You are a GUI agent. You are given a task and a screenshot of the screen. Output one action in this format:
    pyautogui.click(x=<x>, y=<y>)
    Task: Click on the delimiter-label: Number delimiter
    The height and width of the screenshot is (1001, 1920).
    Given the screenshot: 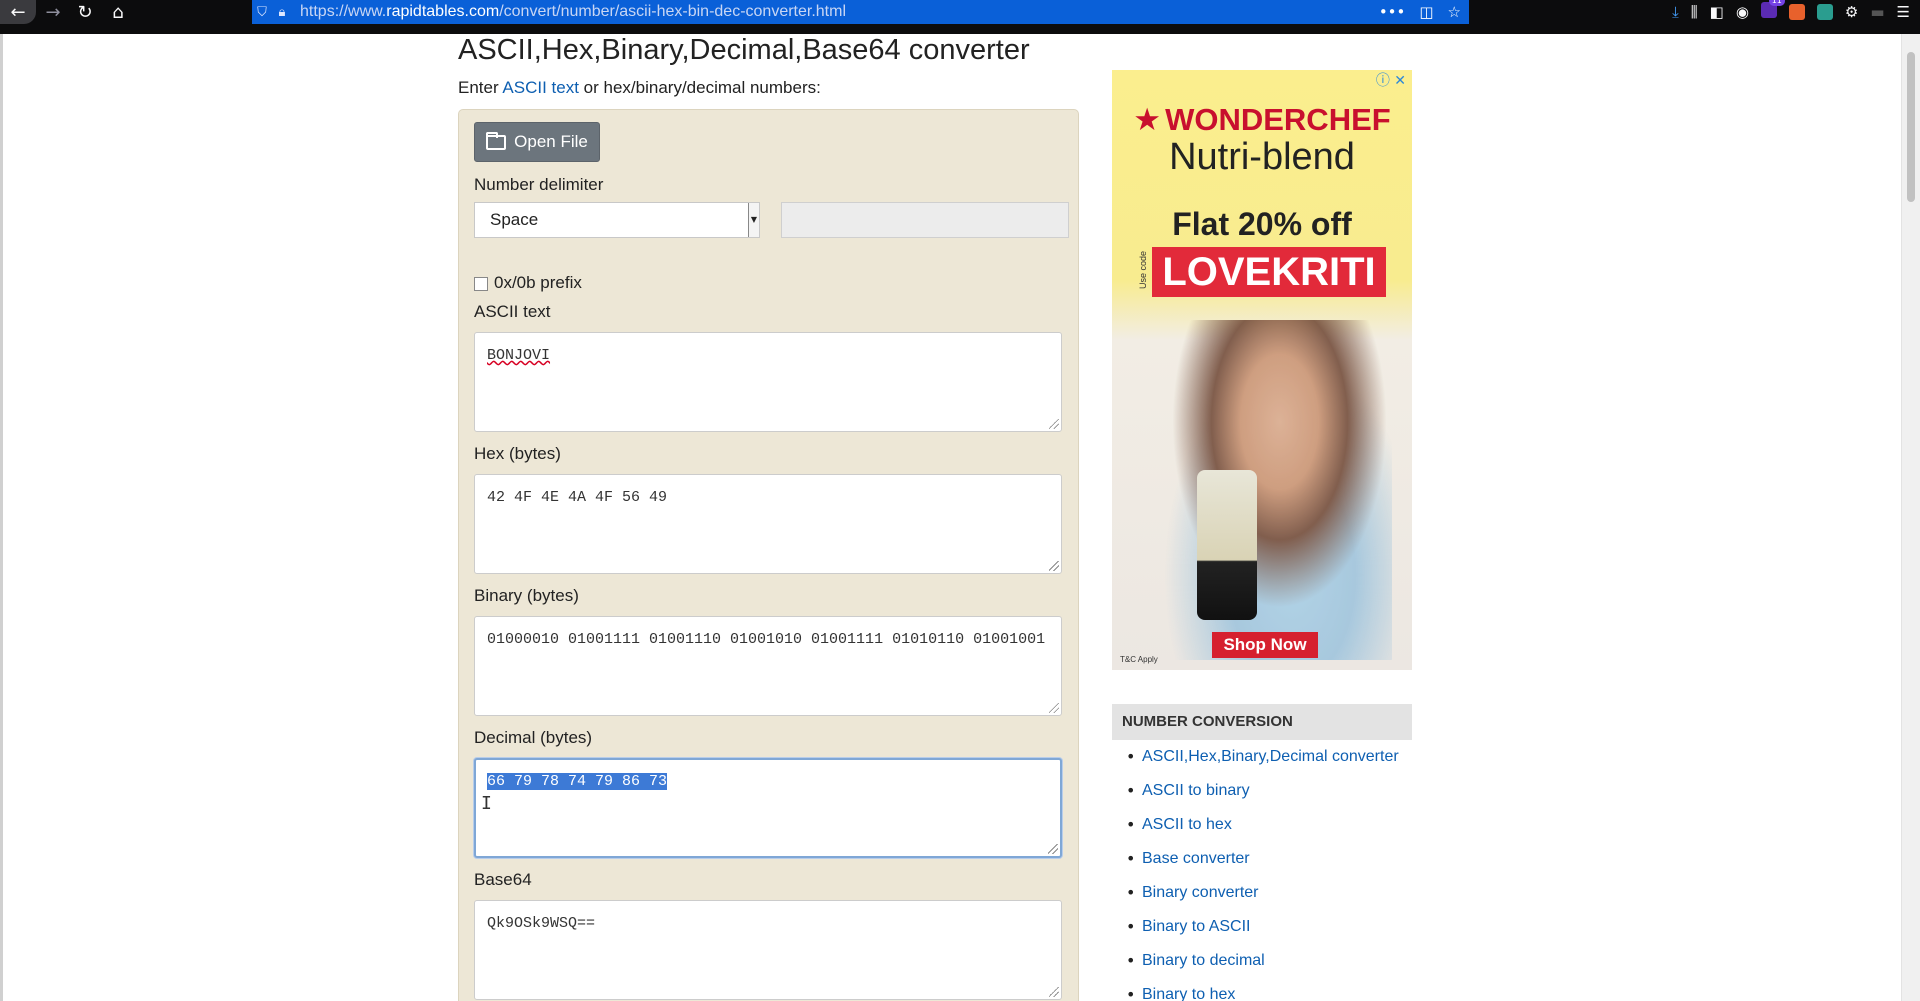 What is the action you would take?
    pyautogui.click(x=539, y=184)
    